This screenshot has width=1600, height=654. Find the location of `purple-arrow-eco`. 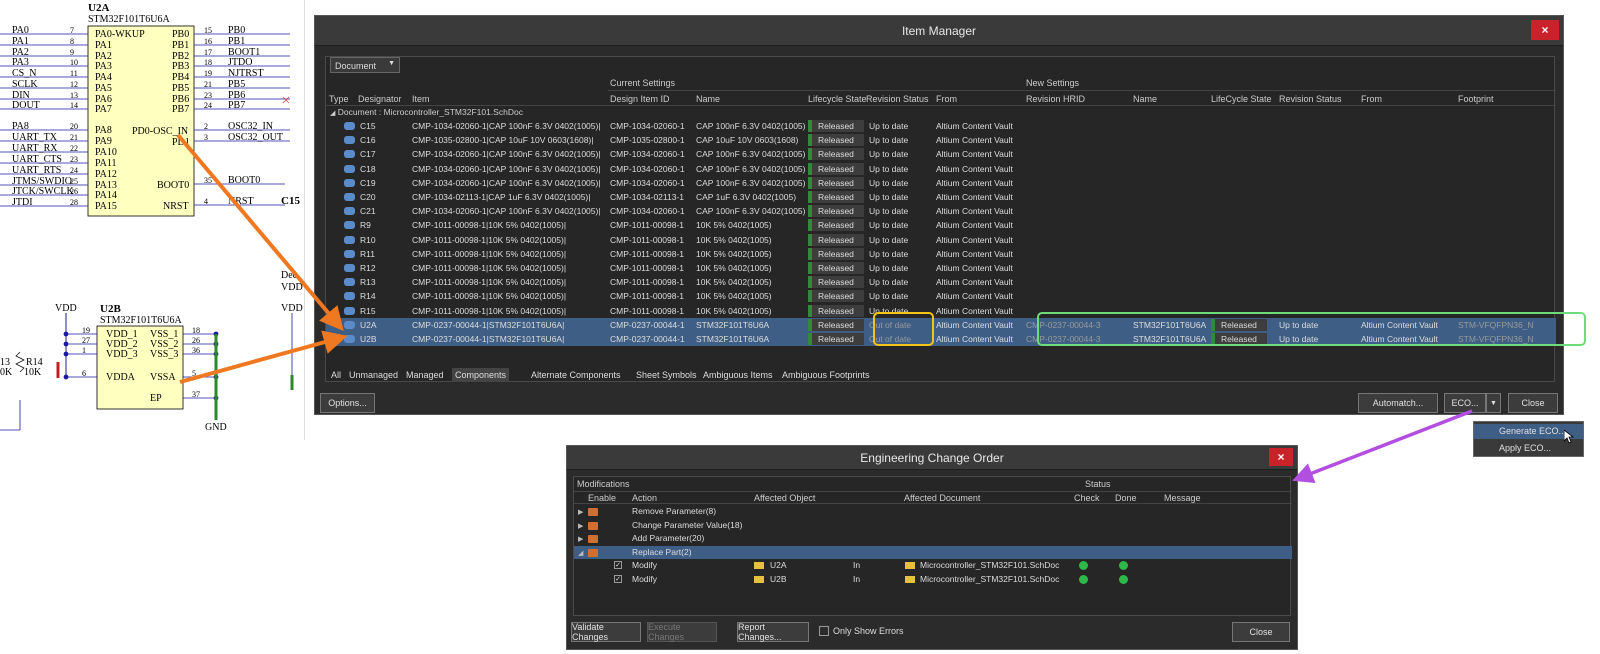

purple-arrow-eco is located at coordinates (1382, 446).